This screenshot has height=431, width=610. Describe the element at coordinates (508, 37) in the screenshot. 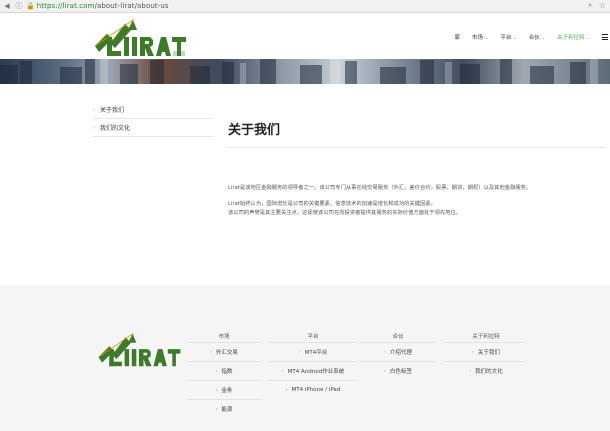

I see `nav-item-platforms: 平台 ⌄` at that location.